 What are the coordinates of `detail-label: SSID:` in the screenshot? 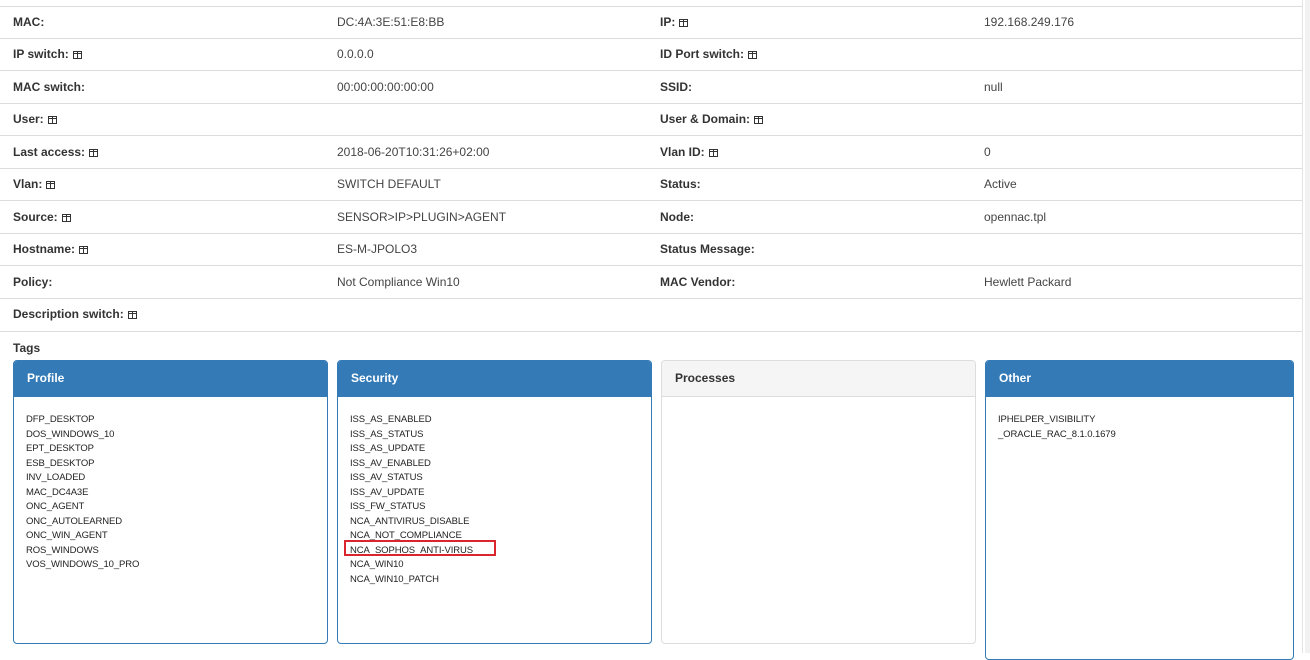 It's located at (676, 86).